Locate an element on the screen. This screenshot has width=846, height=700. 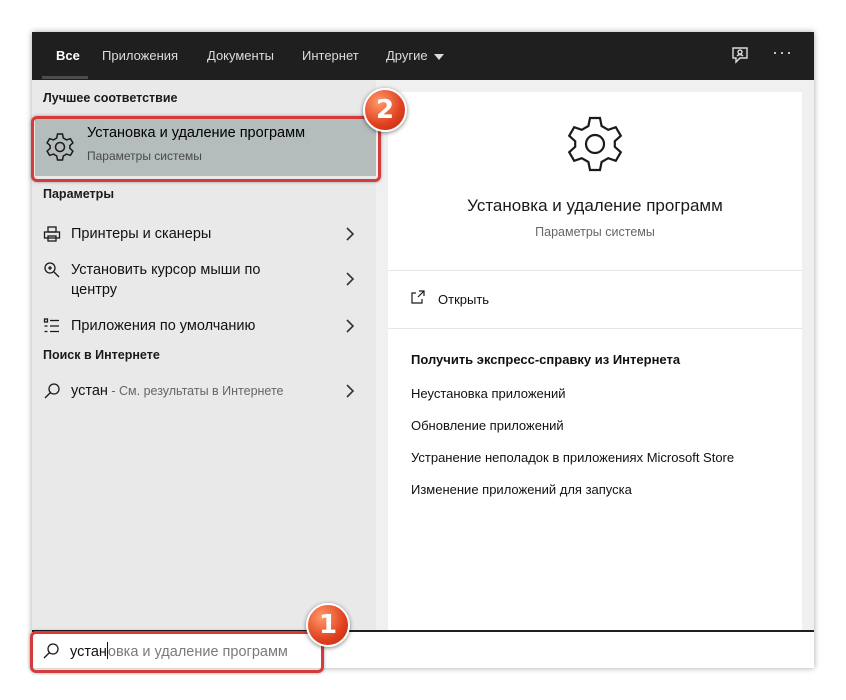
settings-item-label: Принтеры и сканеры is located at coordinates (141, 234).